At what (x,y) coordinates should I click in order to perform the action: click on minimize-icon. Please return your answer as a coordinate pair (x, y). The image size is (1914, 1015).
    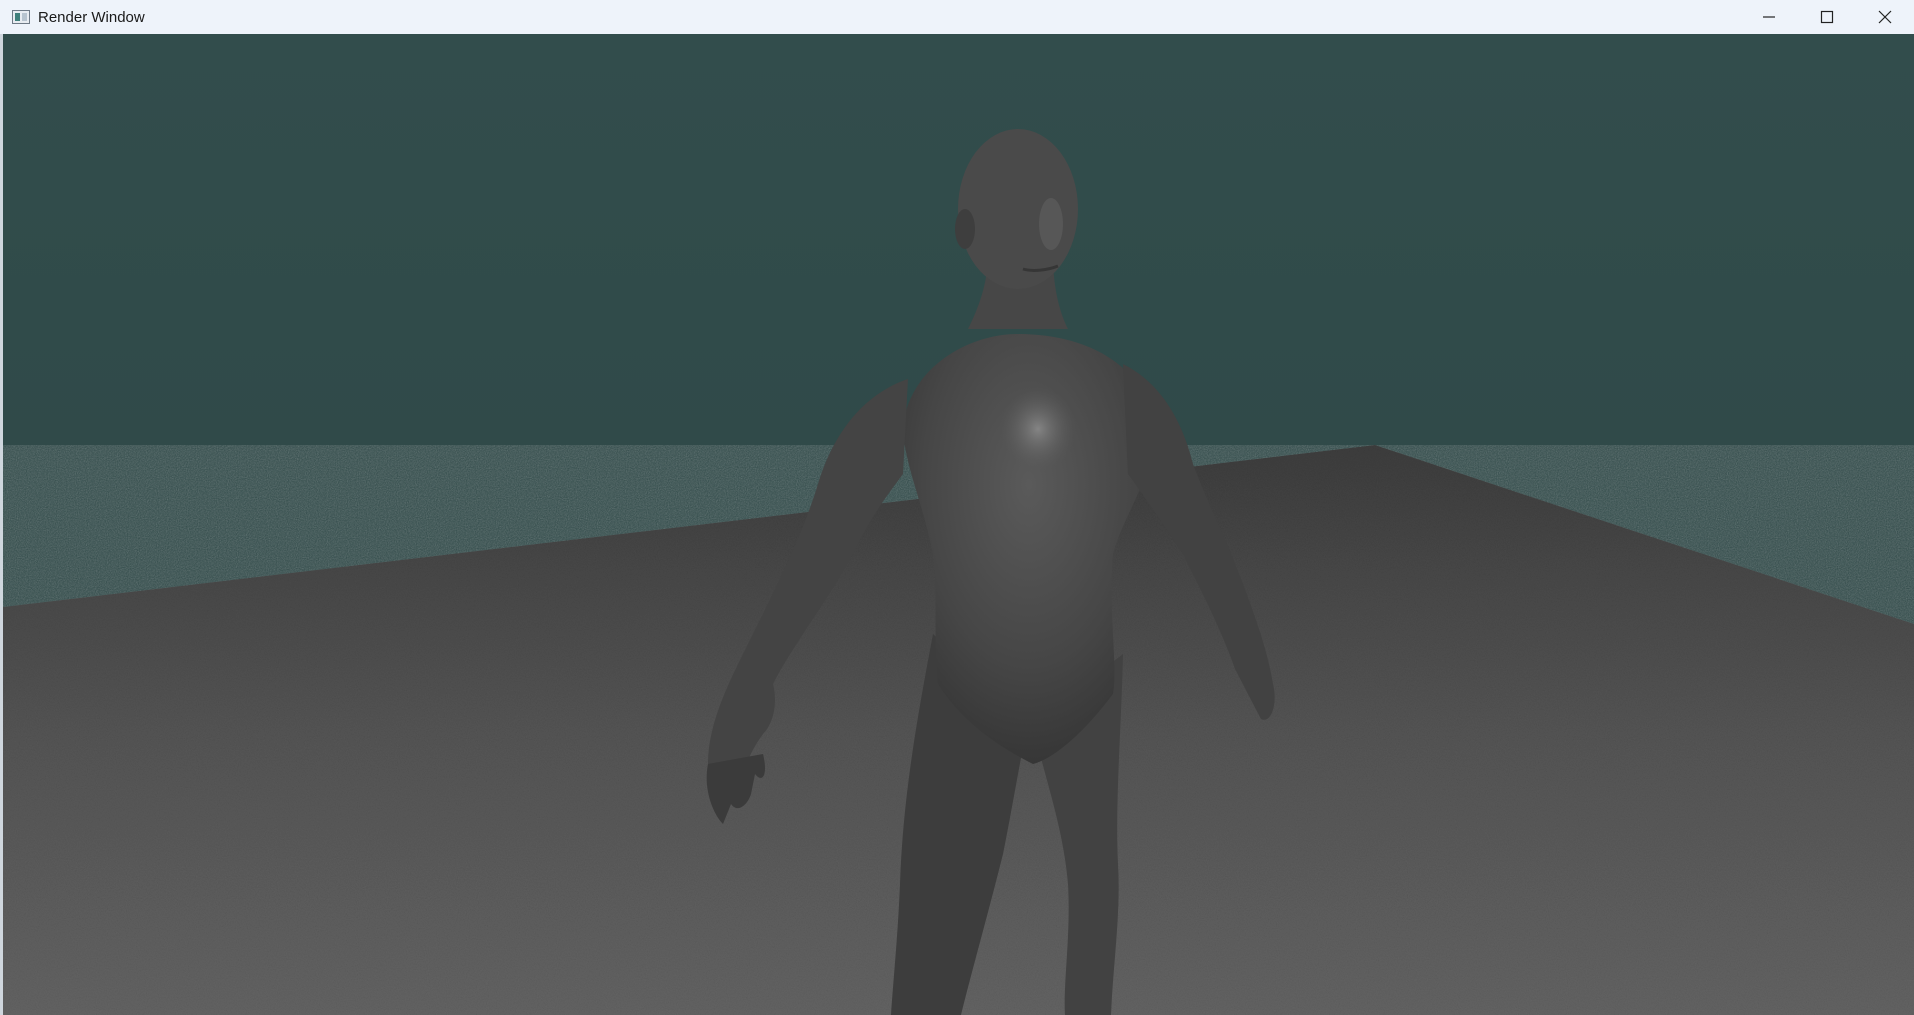
    Looking at the image, I should click on (1769, 17).